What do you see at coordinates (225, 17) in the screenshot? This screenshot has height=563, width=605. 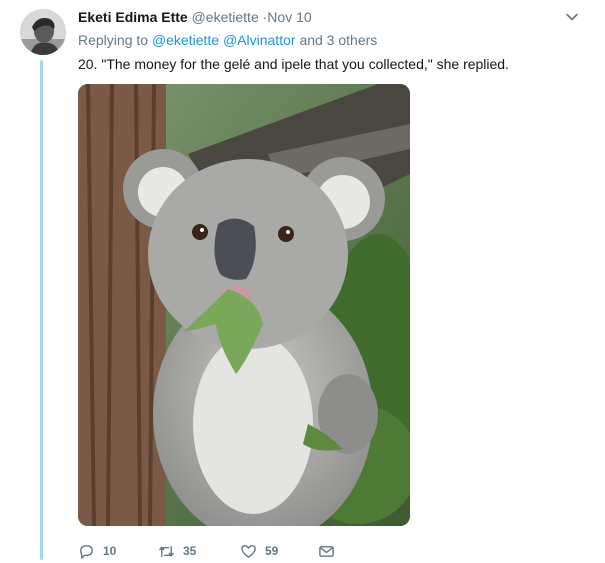 I see `author-handle: @eketiette` at bounding box center [225, 17].